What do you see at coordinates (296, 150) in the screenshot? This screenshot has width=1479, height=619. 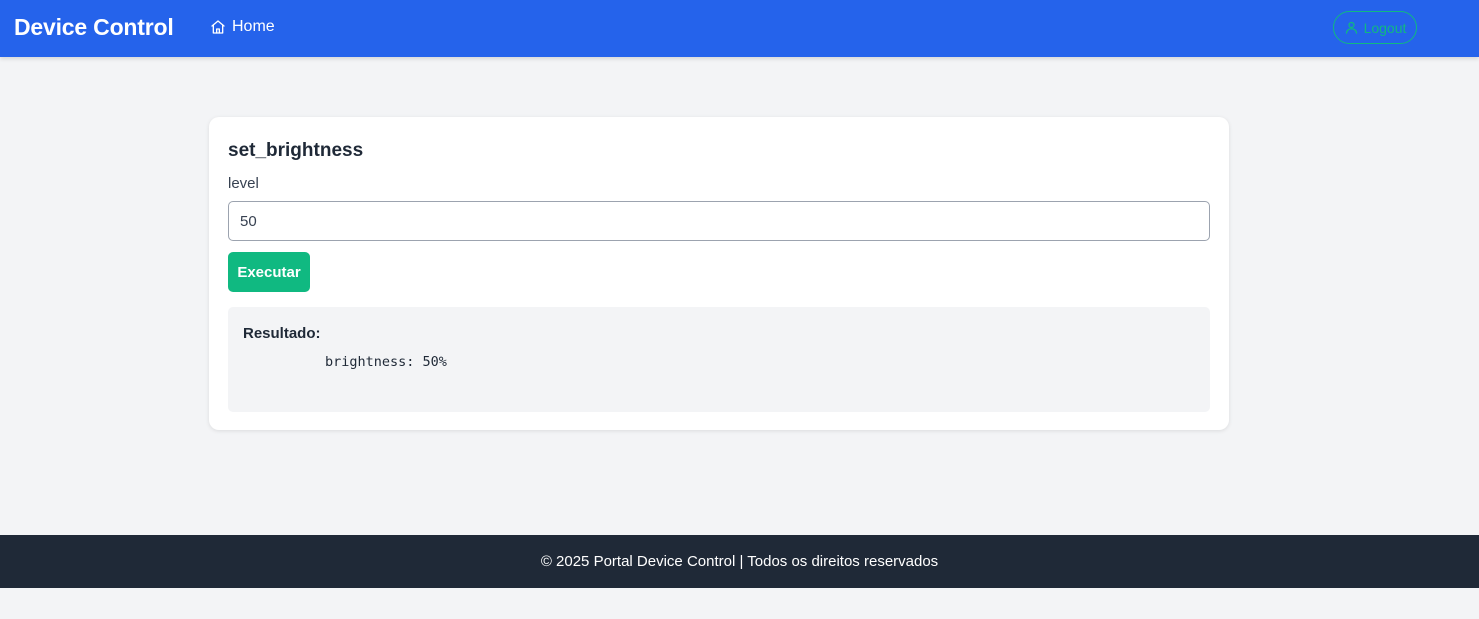 I see `command-title: set_brightness` at bounding box center [296, 150].